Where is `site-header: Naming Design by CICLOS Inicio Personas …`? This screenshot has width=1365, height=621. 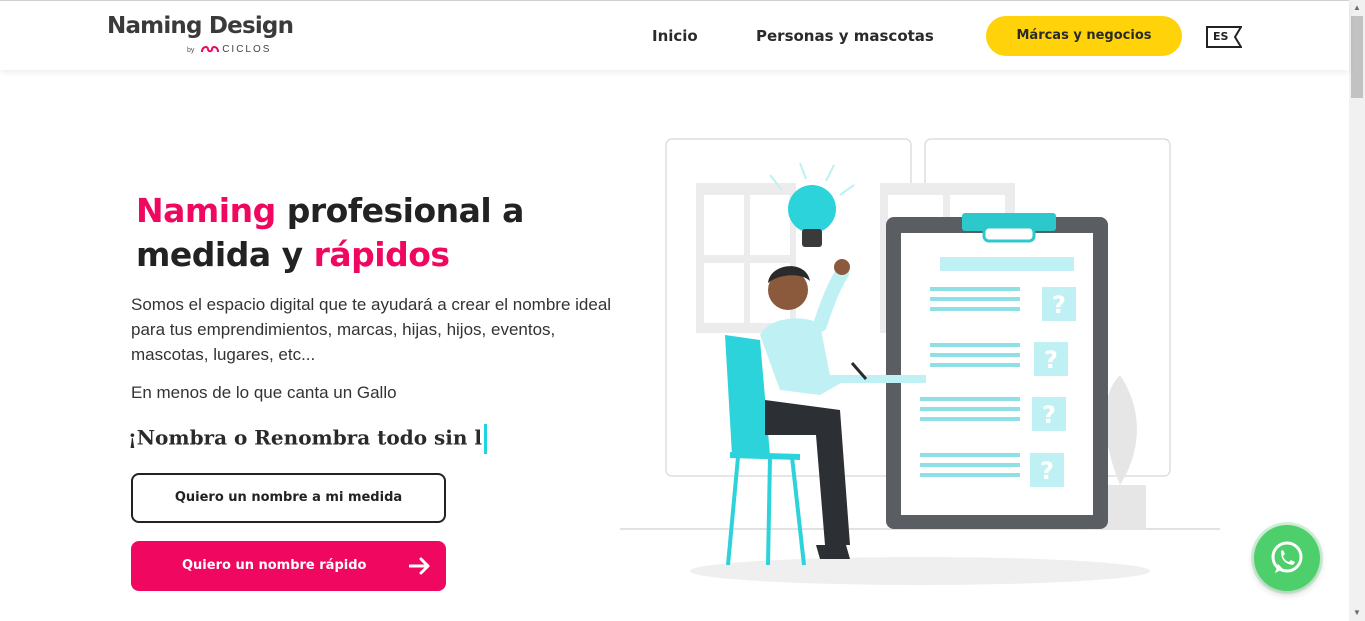
site-header: Naming Design by CICLOS Inicio Personas … is located at coordinates (674, 35).